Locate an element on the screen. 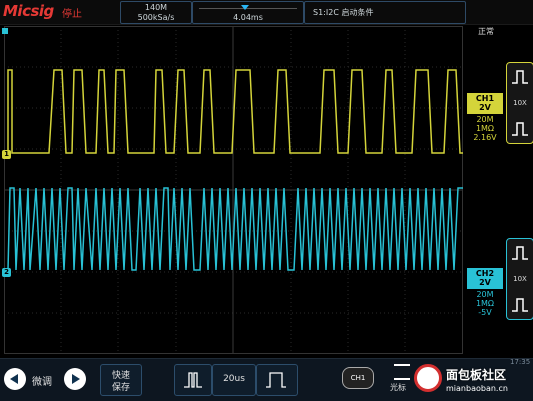 The image size is (533, 401). ch1-control-panel: 10X is located at coordinates (519, 103).